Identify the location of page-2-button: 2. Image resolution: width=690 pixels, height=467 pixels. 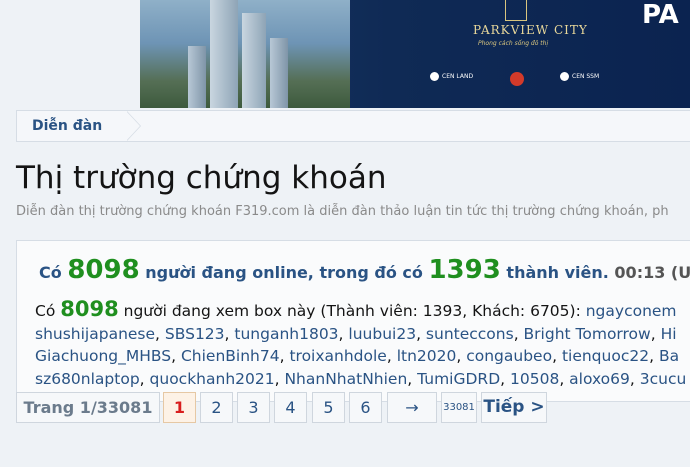
(216, 407).